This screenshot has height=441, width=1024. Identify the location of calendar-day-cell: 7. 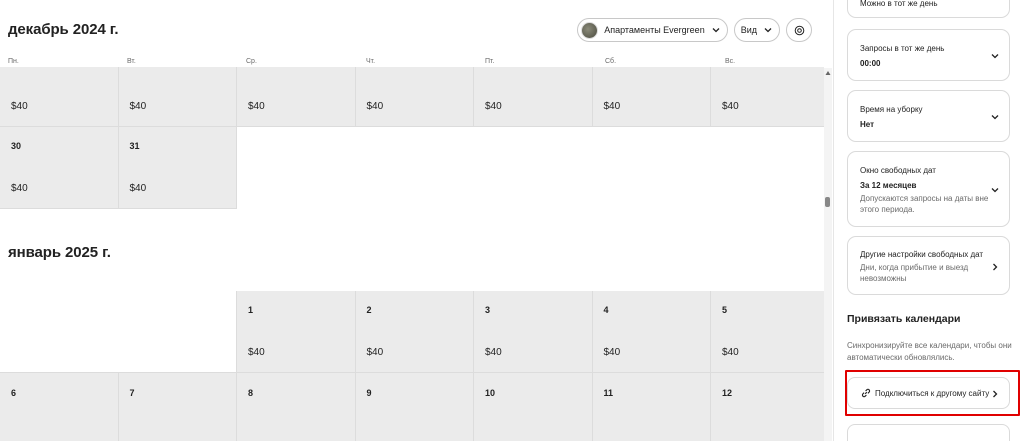
(177, 407).